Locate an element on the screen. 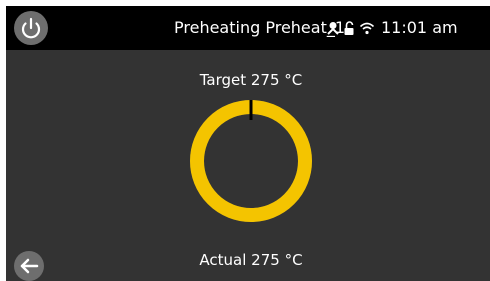 The width and height of the screenshot is (490, 281). back-button is located at coordinates (29, 266).